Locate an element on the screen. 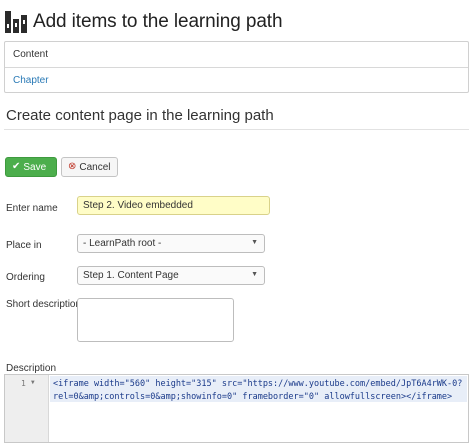 The image size is (474, 445). place-in-label: Place in is located at coordinates (24, 245).